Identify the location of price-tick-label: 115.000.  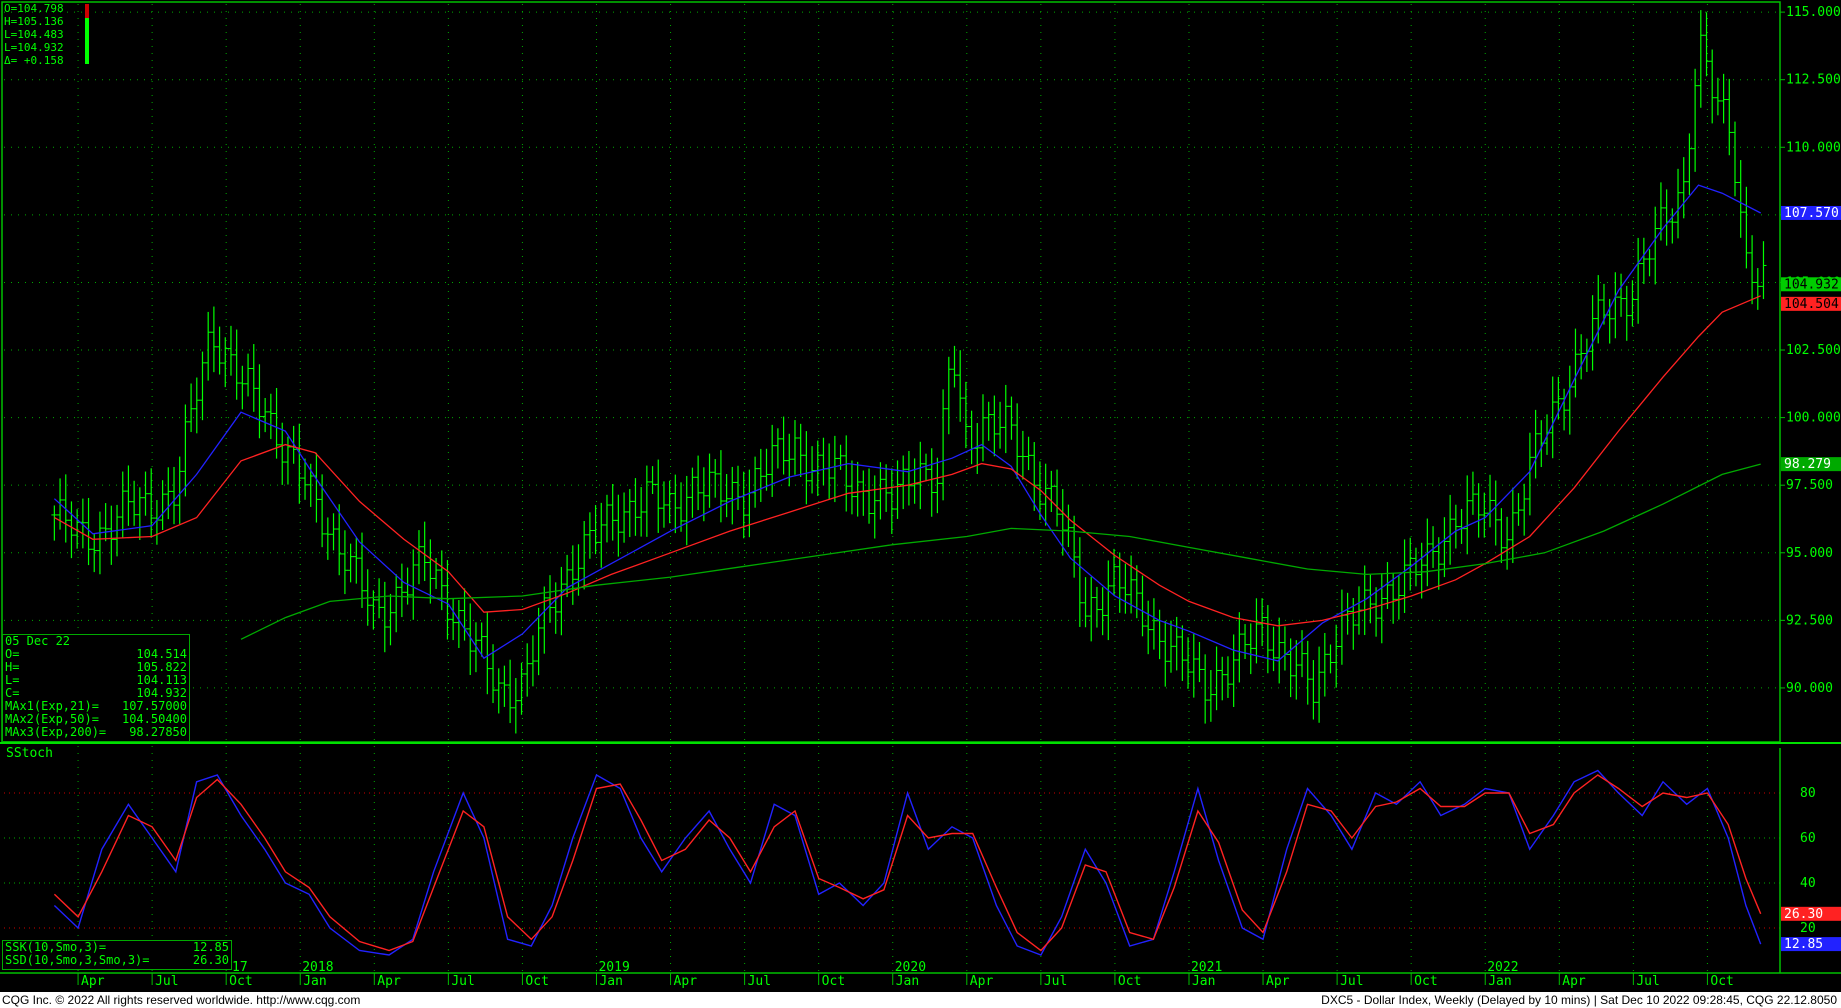
(1813, 12).